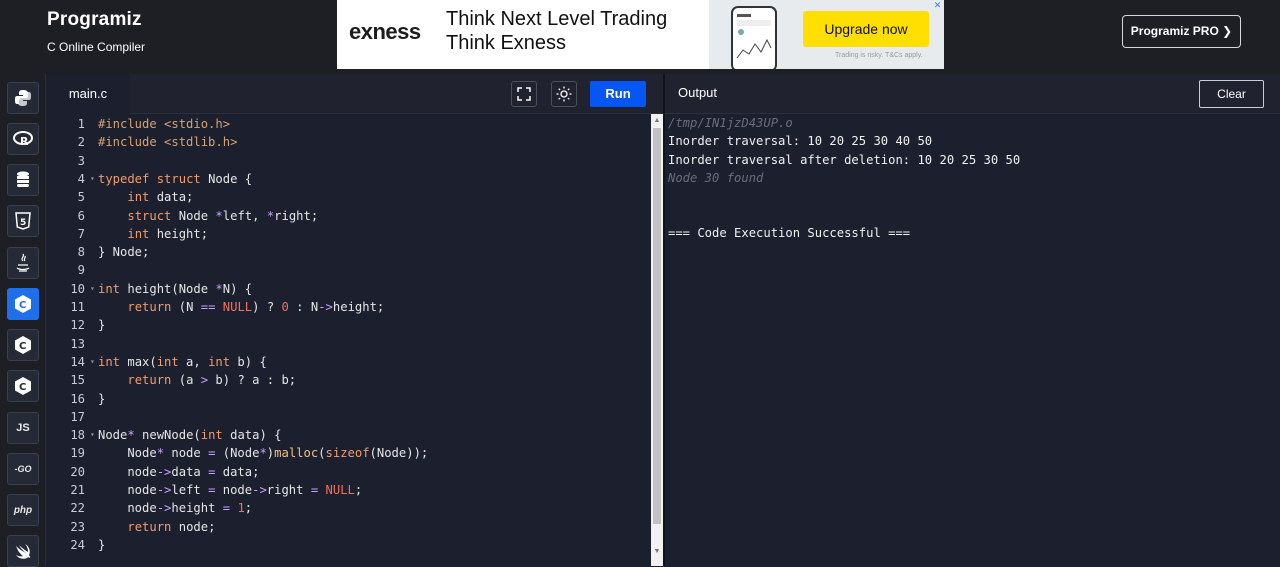 This screenshot has width=1280, height=567. I want to click on line-number: 18, so click(77, 435).